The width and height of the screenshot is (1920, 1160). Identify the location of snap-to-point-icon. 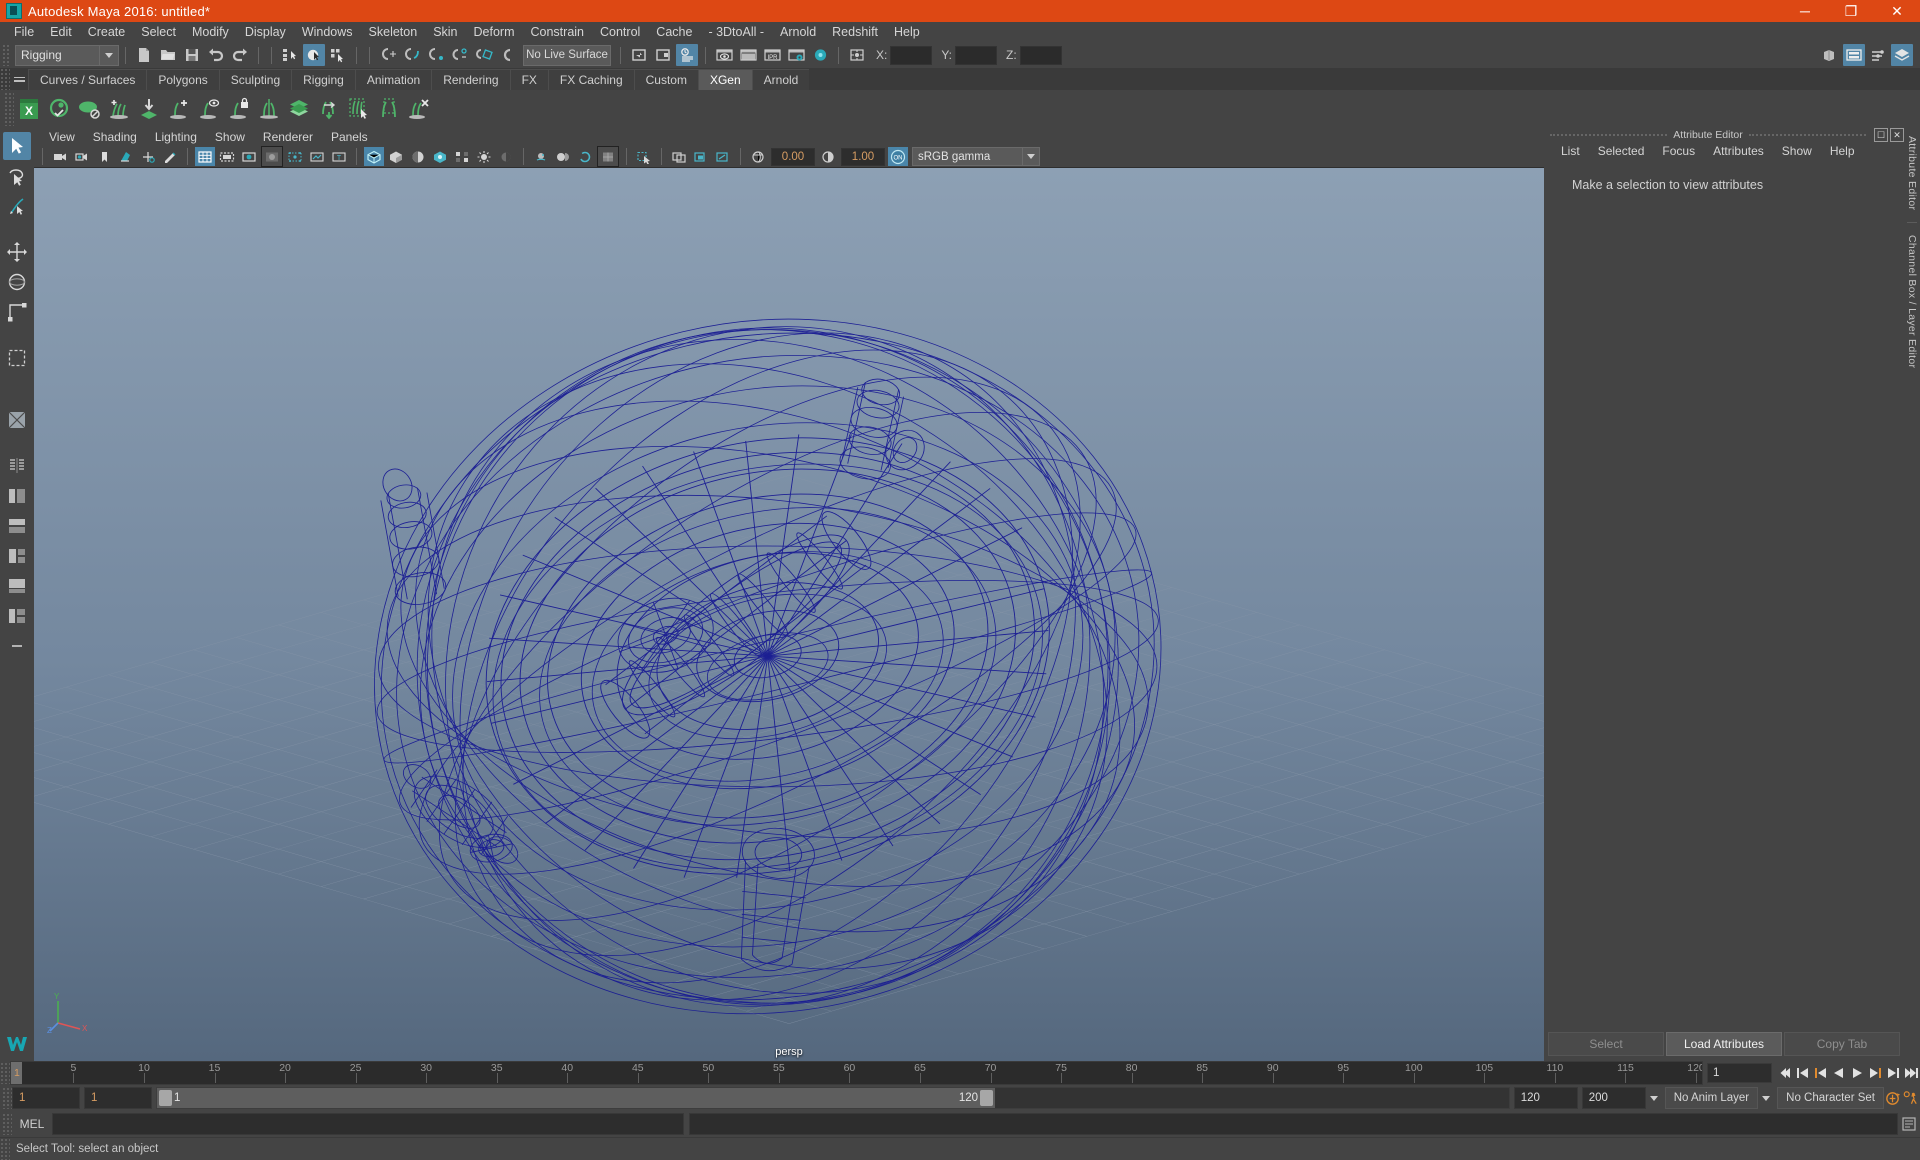
(436, 55).